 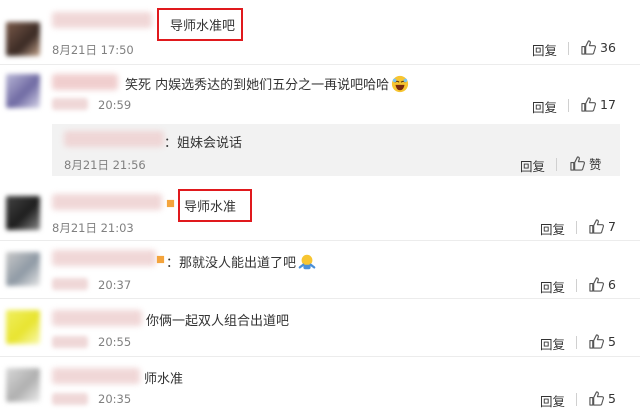 I want to click on subcomment-time: 8月21日 21:56, so click(x=105, y=165).